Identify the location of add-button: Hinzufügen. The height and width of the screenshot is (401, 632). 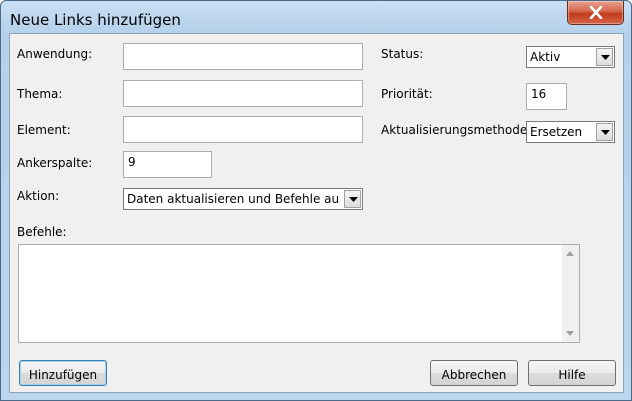
(63, 373).